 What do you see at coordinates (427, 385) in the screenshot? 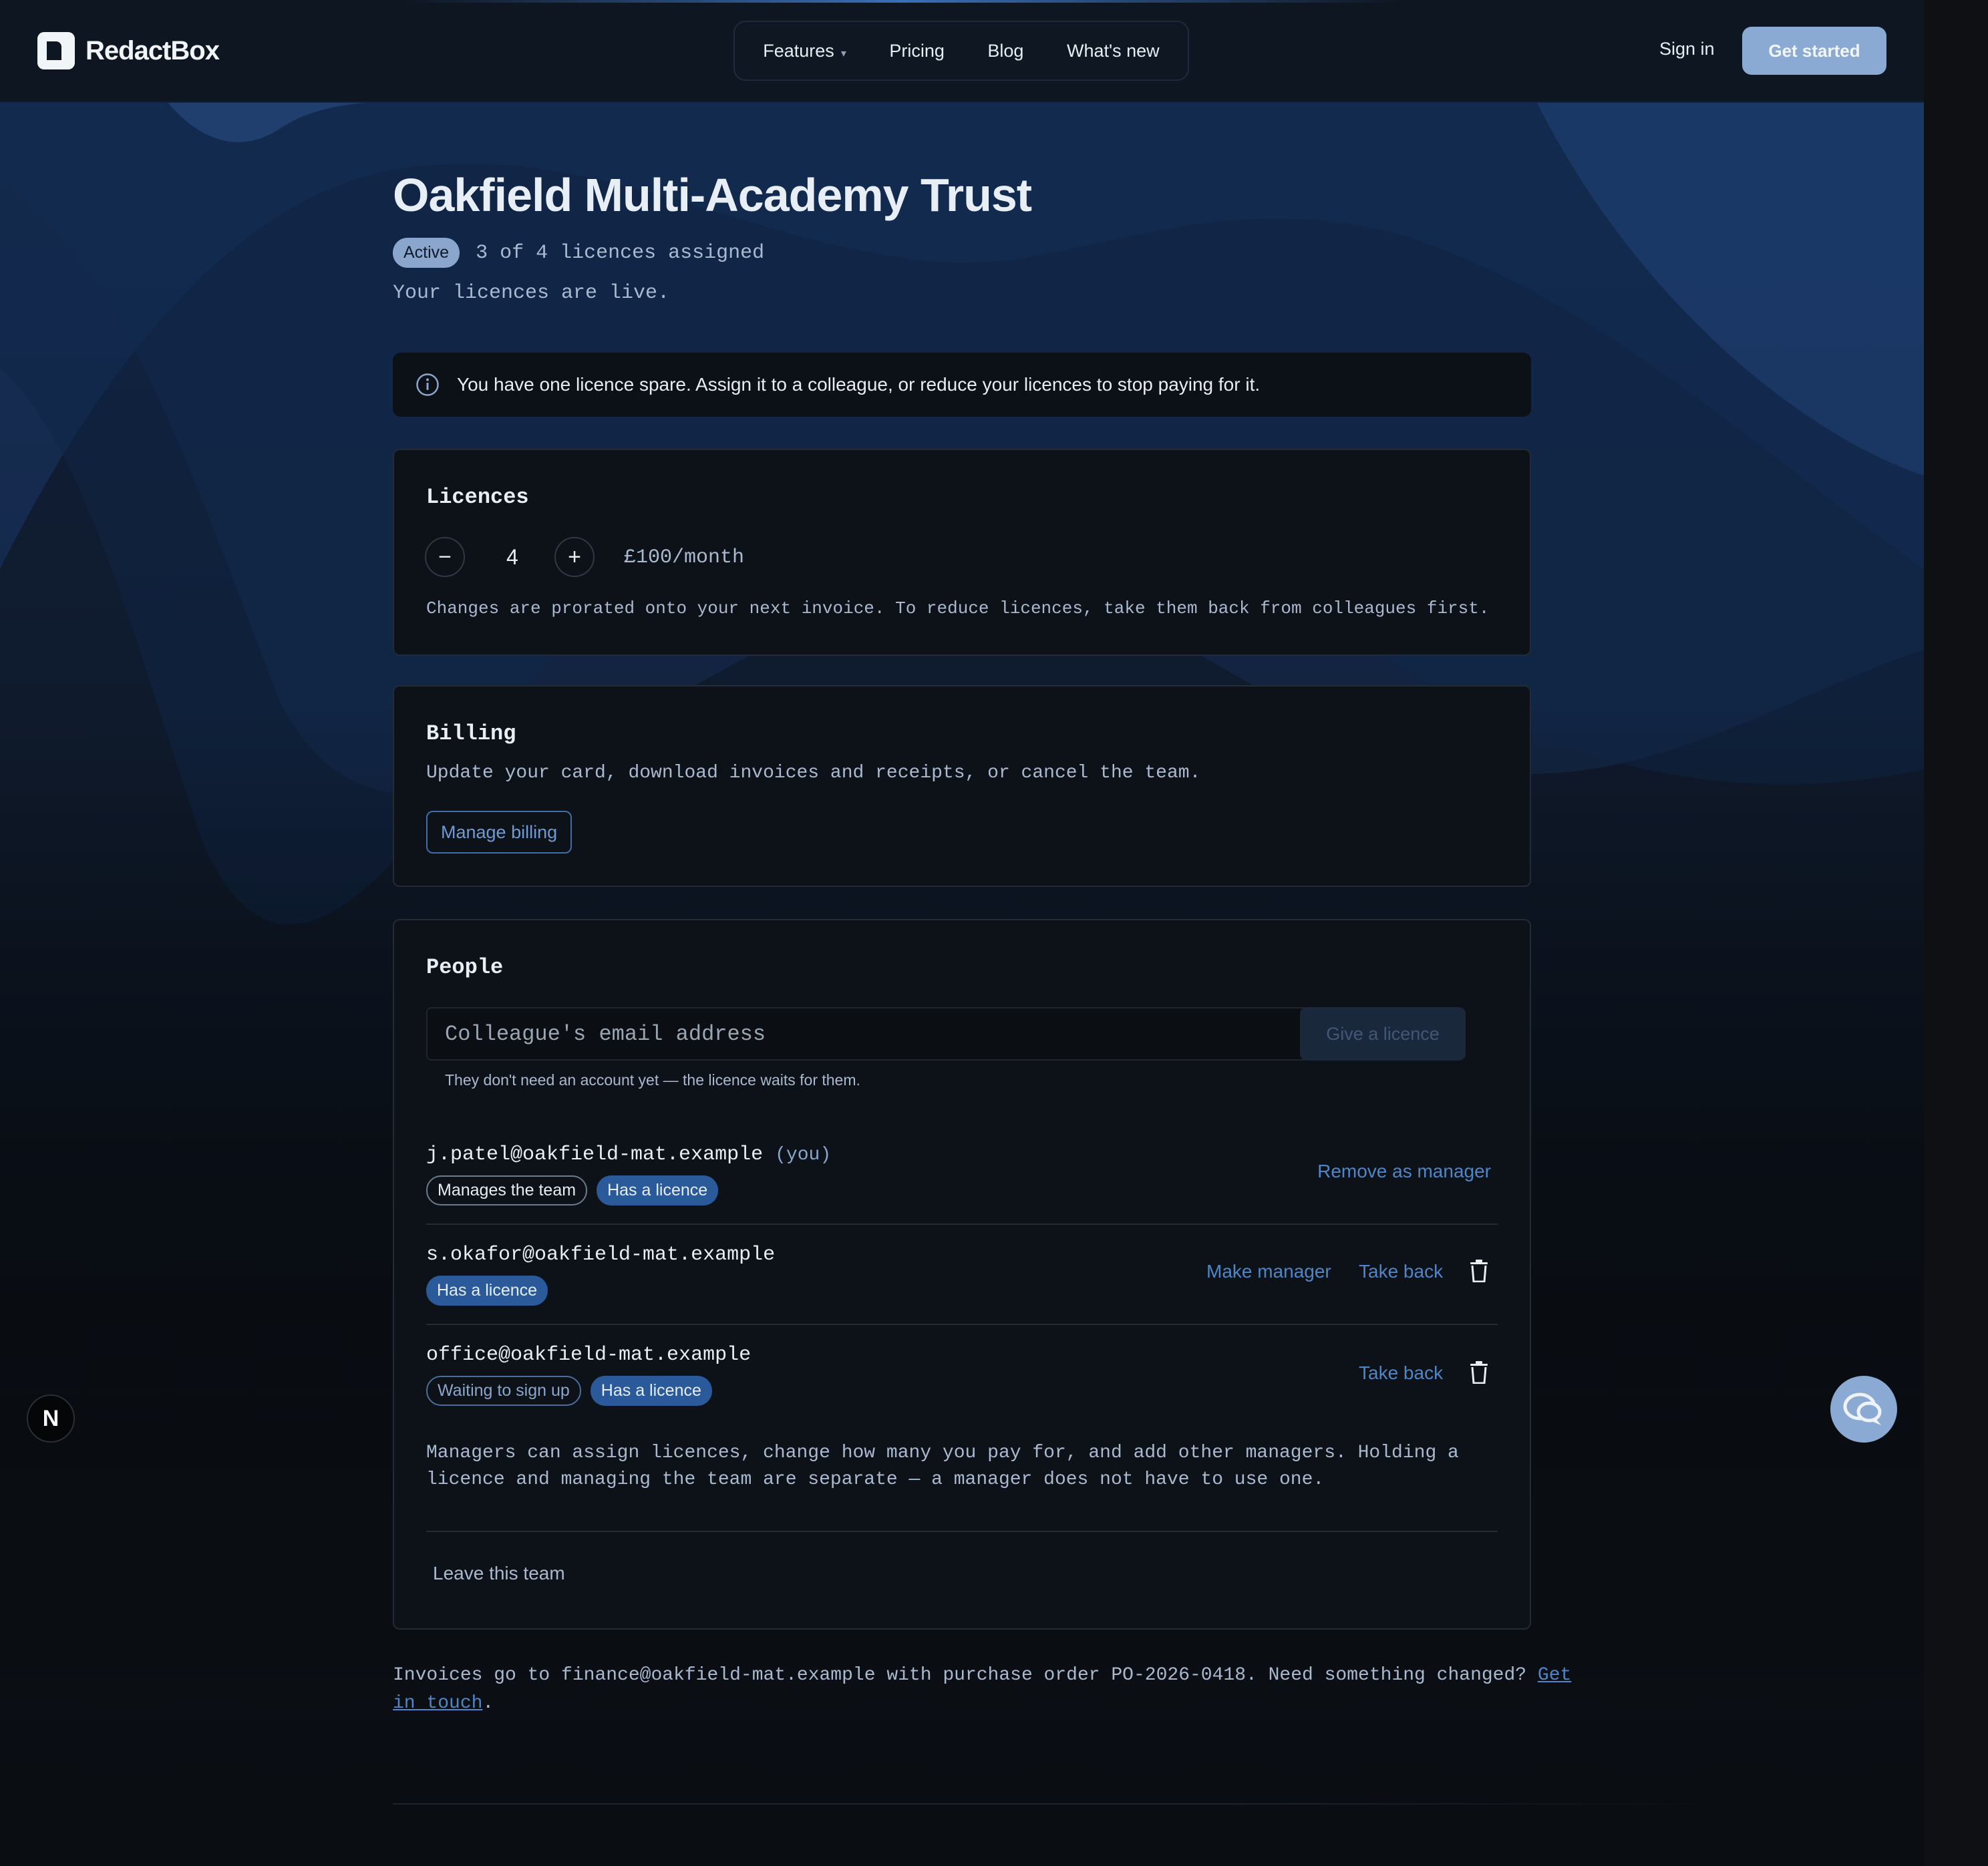
I see `info-icon` at bounding box center [427, 385].